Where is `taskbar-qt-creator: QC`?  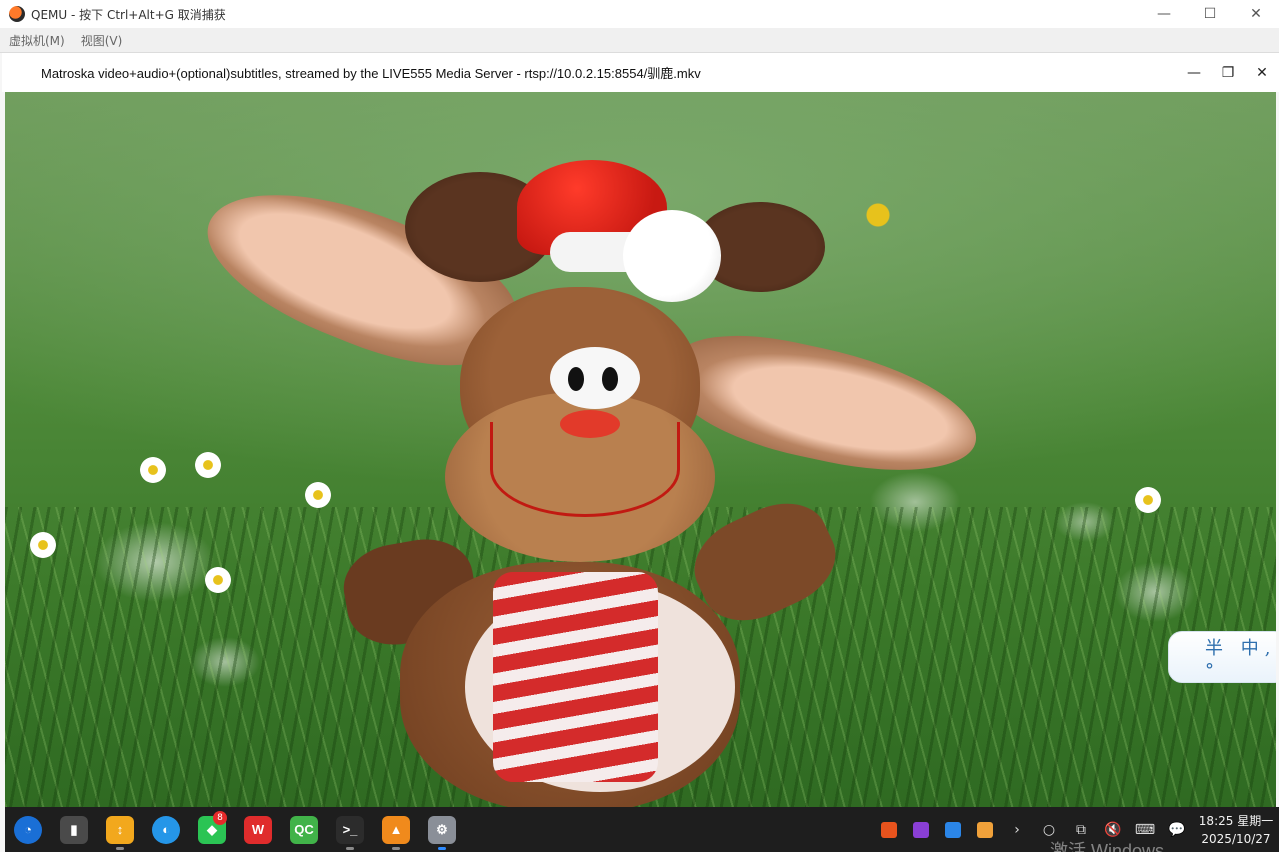 taskbar-qt-creator: QC is located at coordinates (304, 829).